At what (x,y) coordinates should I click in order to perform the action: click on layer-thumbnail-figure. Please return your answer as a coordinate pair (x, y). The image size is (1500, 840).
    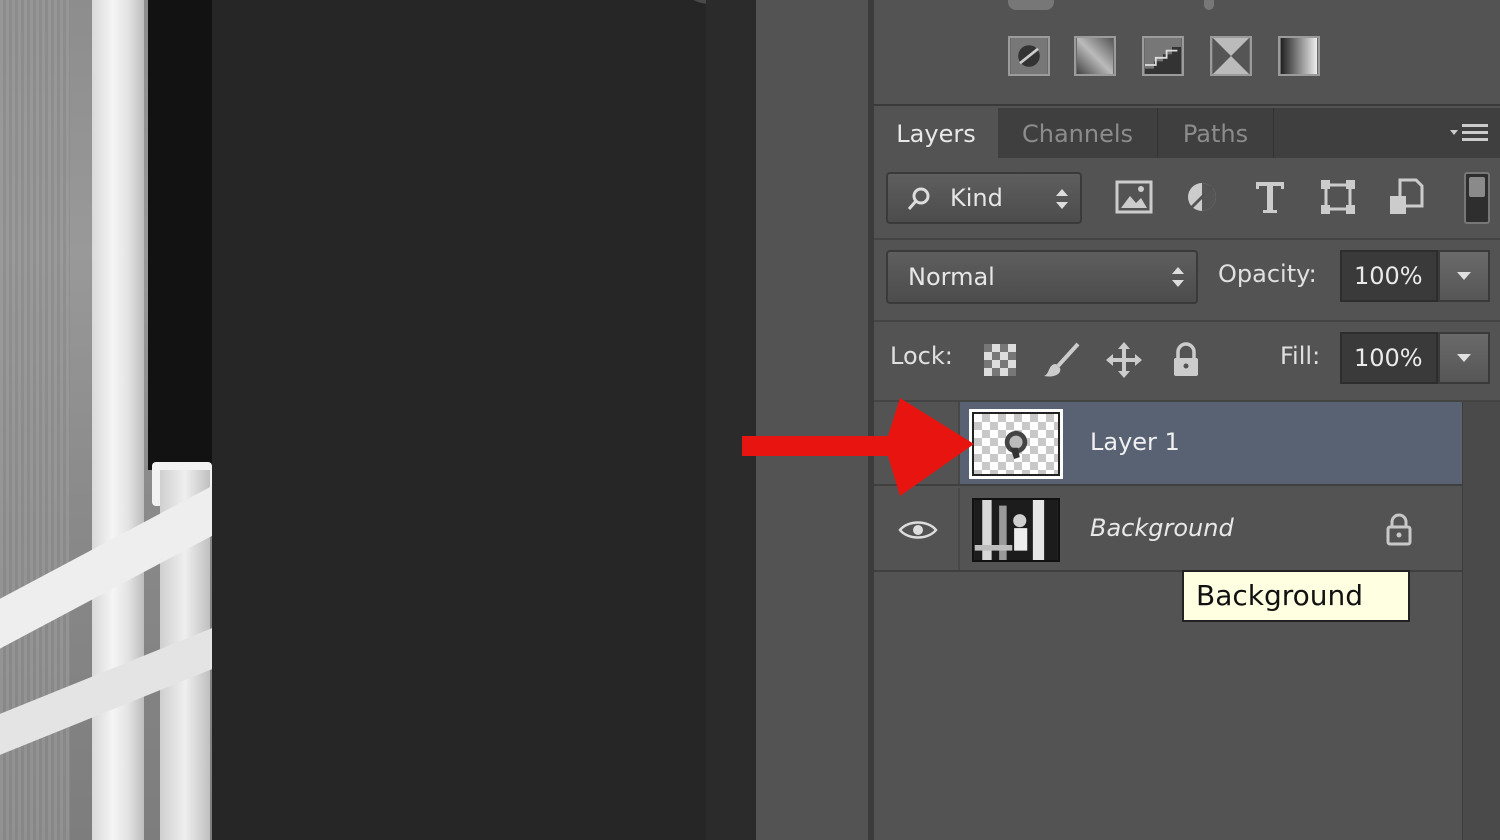
    Looking at the image, I should click on (1016, 444).